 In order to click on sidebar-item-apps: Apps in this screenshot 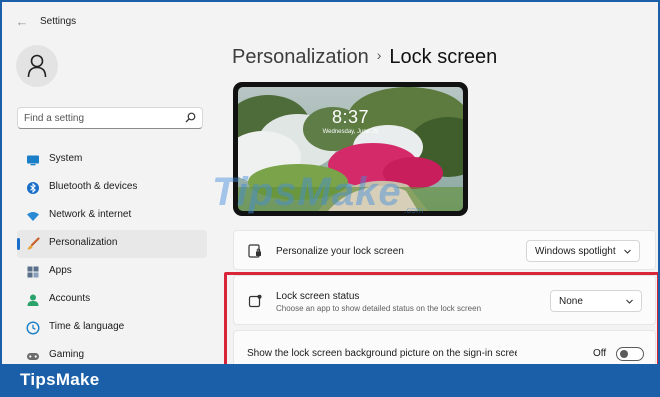, I will do `click(112, 272)`.